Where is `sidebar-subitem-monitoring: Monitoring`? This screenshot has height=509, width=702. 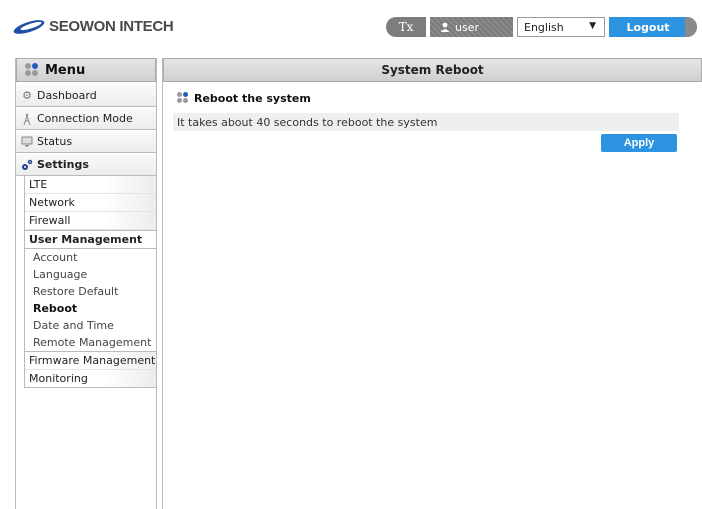
sidebar-subitem-monitoring: Monitoring is located at coordinates (90, 379).